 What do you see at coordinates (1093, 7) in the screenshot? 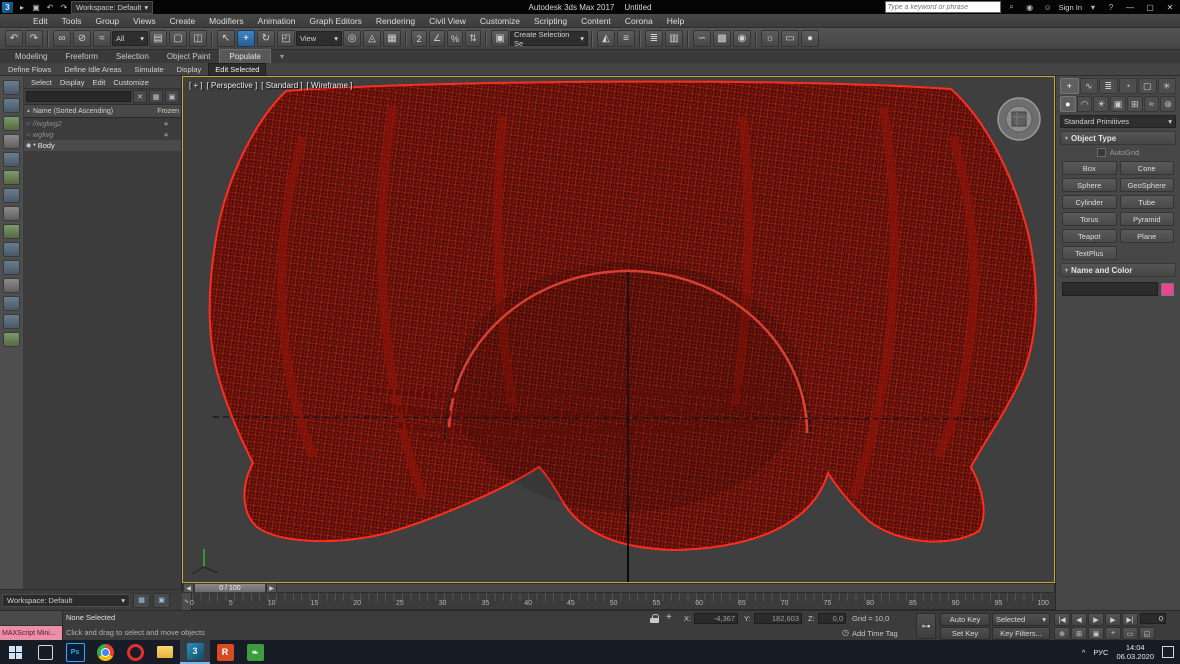
I see `chevron-down-icon: ▾` at bounding box center [1093, 7].